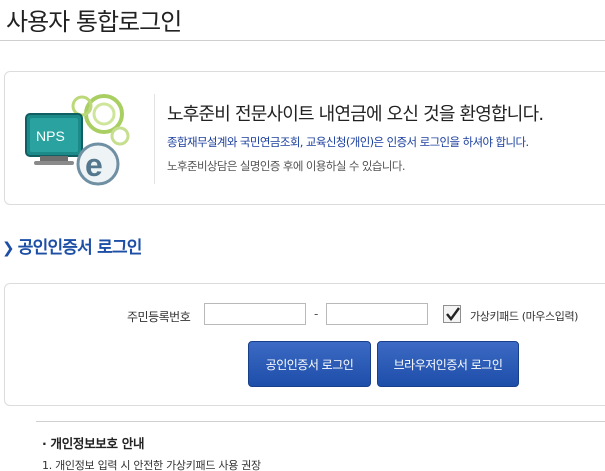 The width and height of the screenshot is (605, 471). What do you see at coordinates (286, 166) in the screenshot?
I see `consult-notice: 노후준비상담은 실명인증 후에 이용하실 수 있습니다.` at bounding box center [286, 166].